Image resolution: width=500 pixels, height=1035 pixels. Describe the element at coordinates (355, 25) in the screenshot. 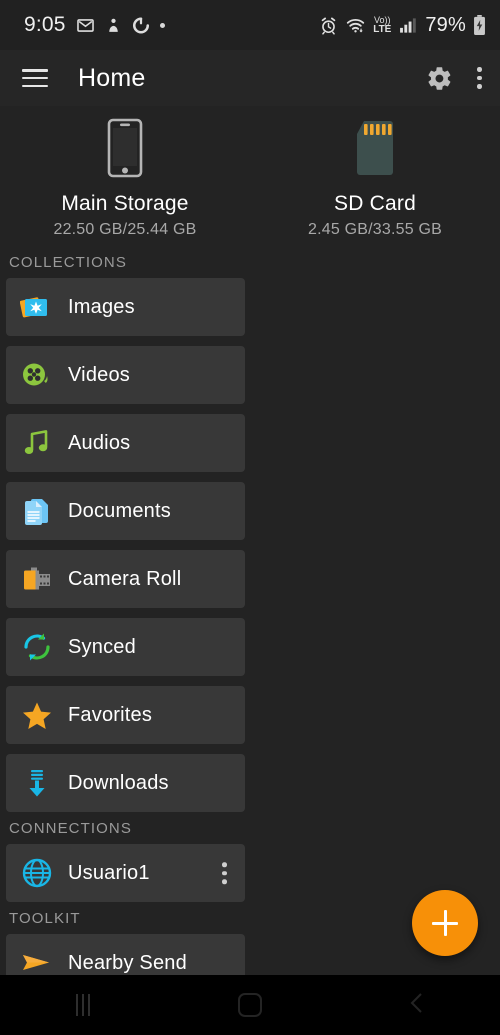

I see `wifi-icon` at that location.